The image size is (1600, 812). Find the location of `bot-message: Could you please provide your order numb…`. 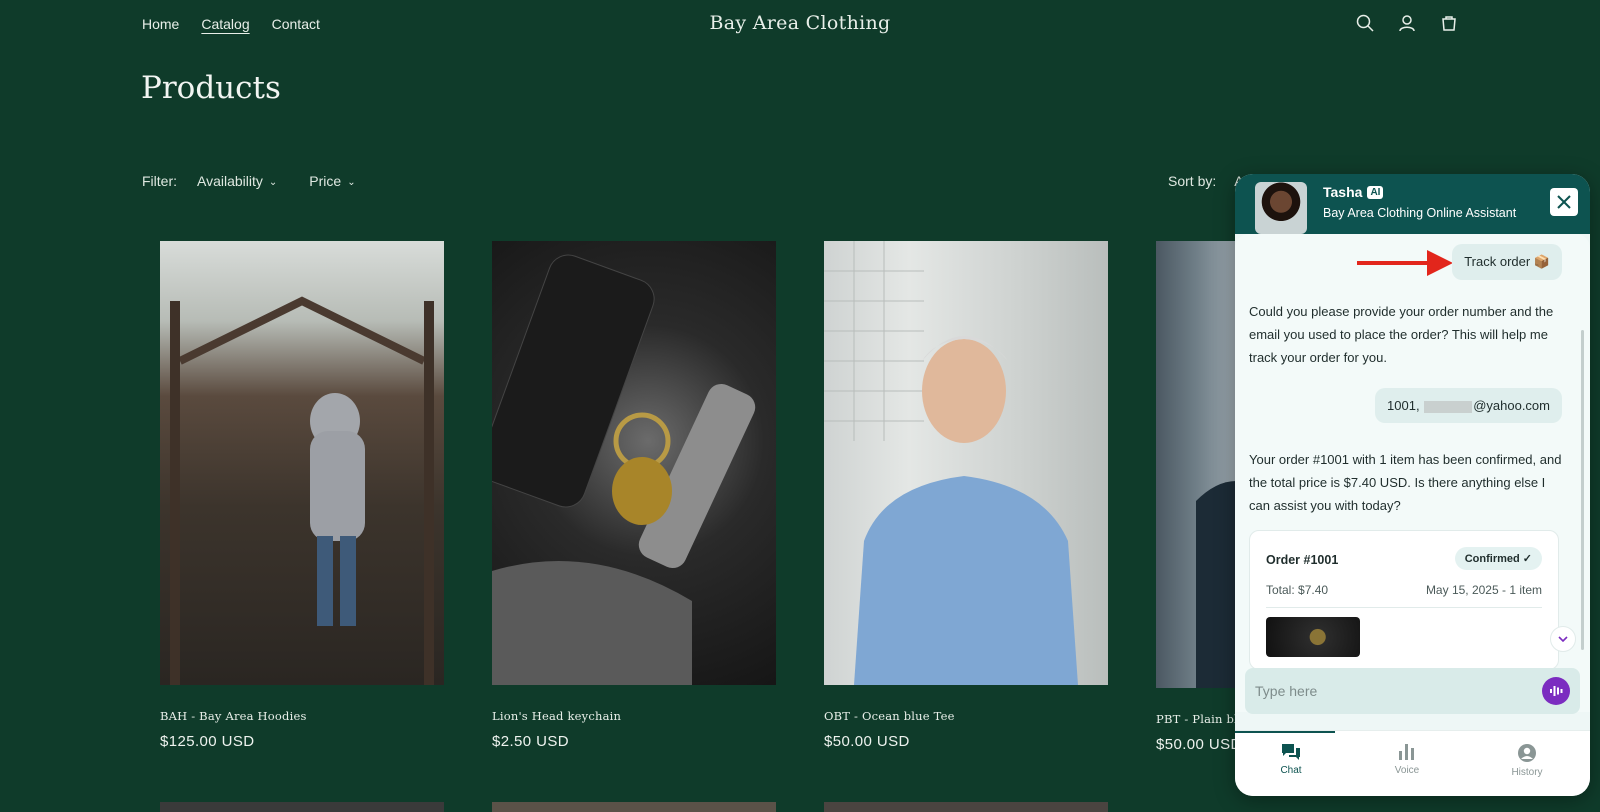

bot-message: Could you please provide your order numb… is located at coordinates (1401, 334).